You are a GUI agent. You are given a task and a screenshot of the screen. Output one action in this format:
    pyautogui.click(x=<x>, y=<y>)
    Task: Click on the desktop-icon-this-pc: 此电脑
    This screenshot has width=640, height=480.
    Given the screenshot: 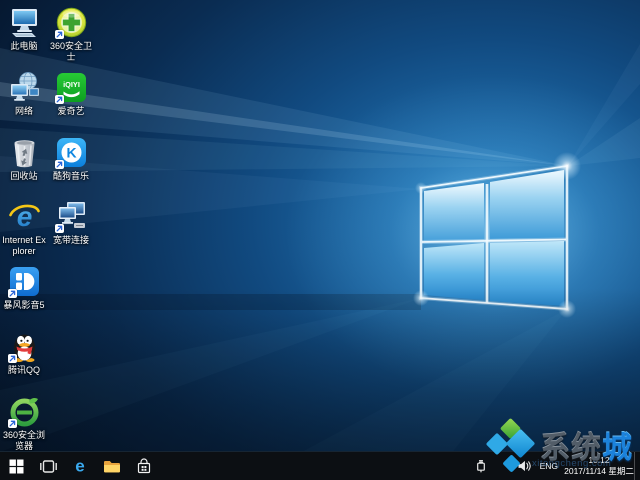 What is the action you would take?
    pyautogui.click(x=24, y=29)
    